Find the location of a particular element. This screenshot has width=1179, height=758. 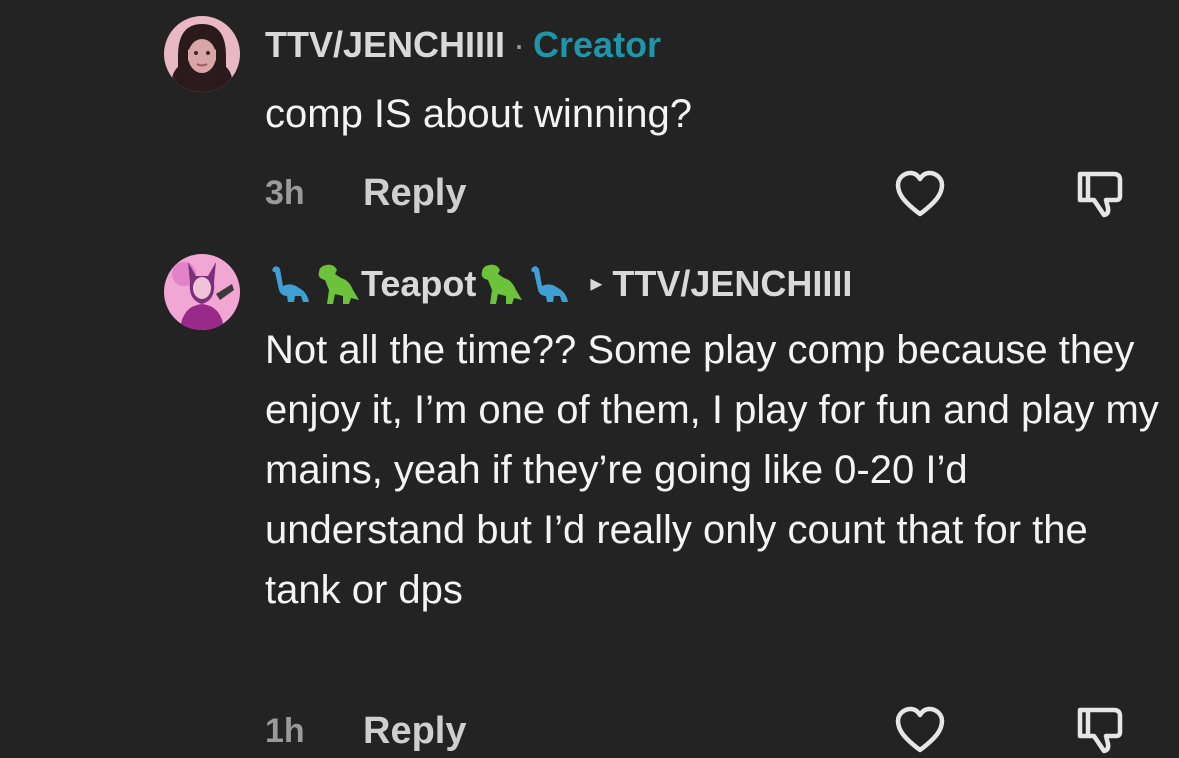

comment-meta: 1h Reply is located at coordinates (365, 731).